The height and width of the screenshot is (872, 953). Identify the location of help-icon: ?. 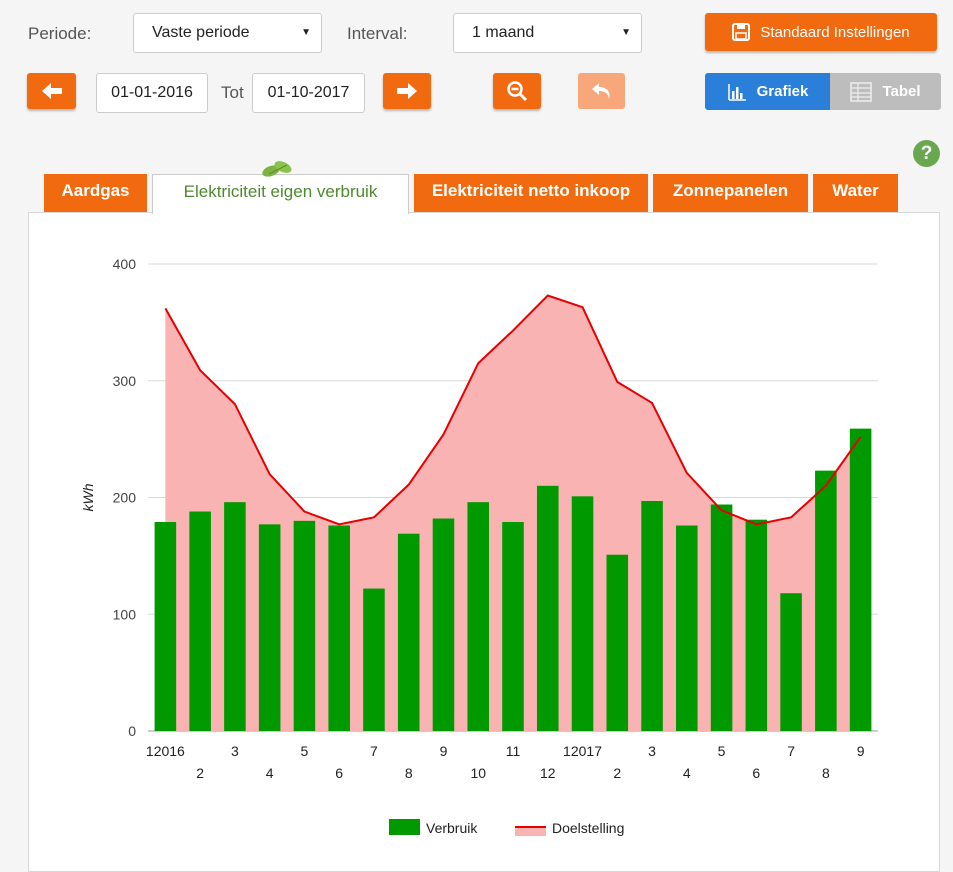
(926, 153).